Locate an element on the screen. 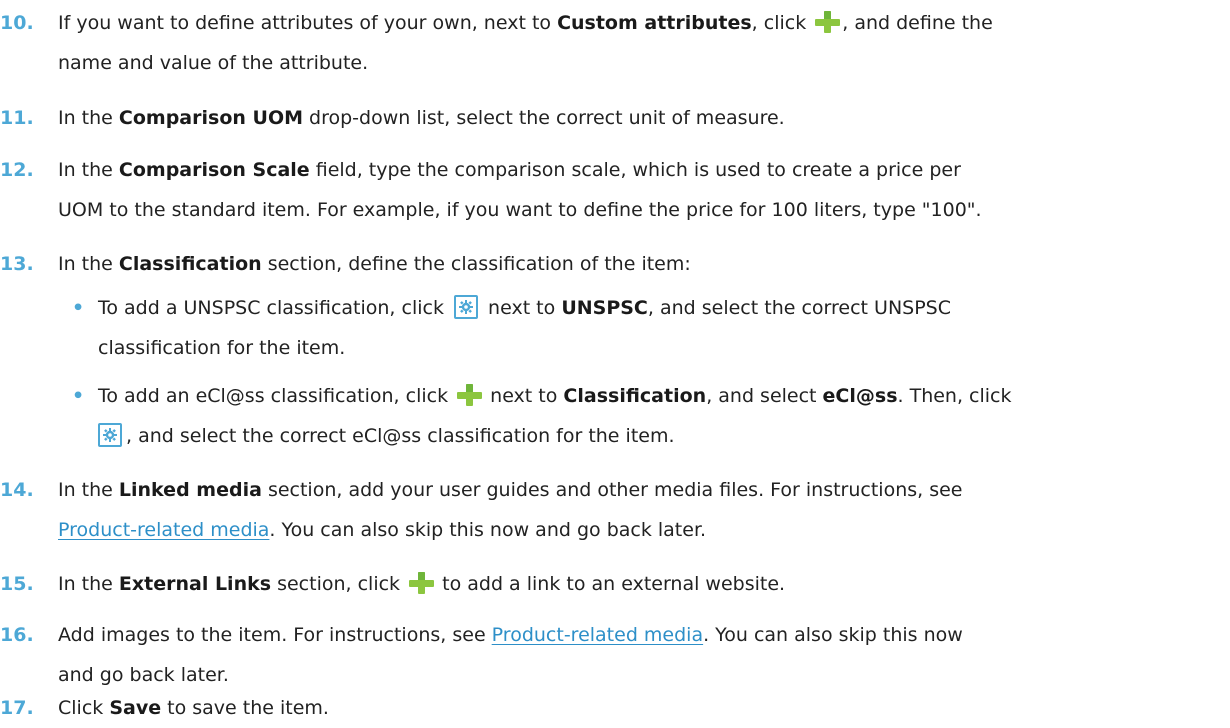 This screenshot has width=1230, height=728. ui-term: Comparison UOM is located at coordinates (210, 118).